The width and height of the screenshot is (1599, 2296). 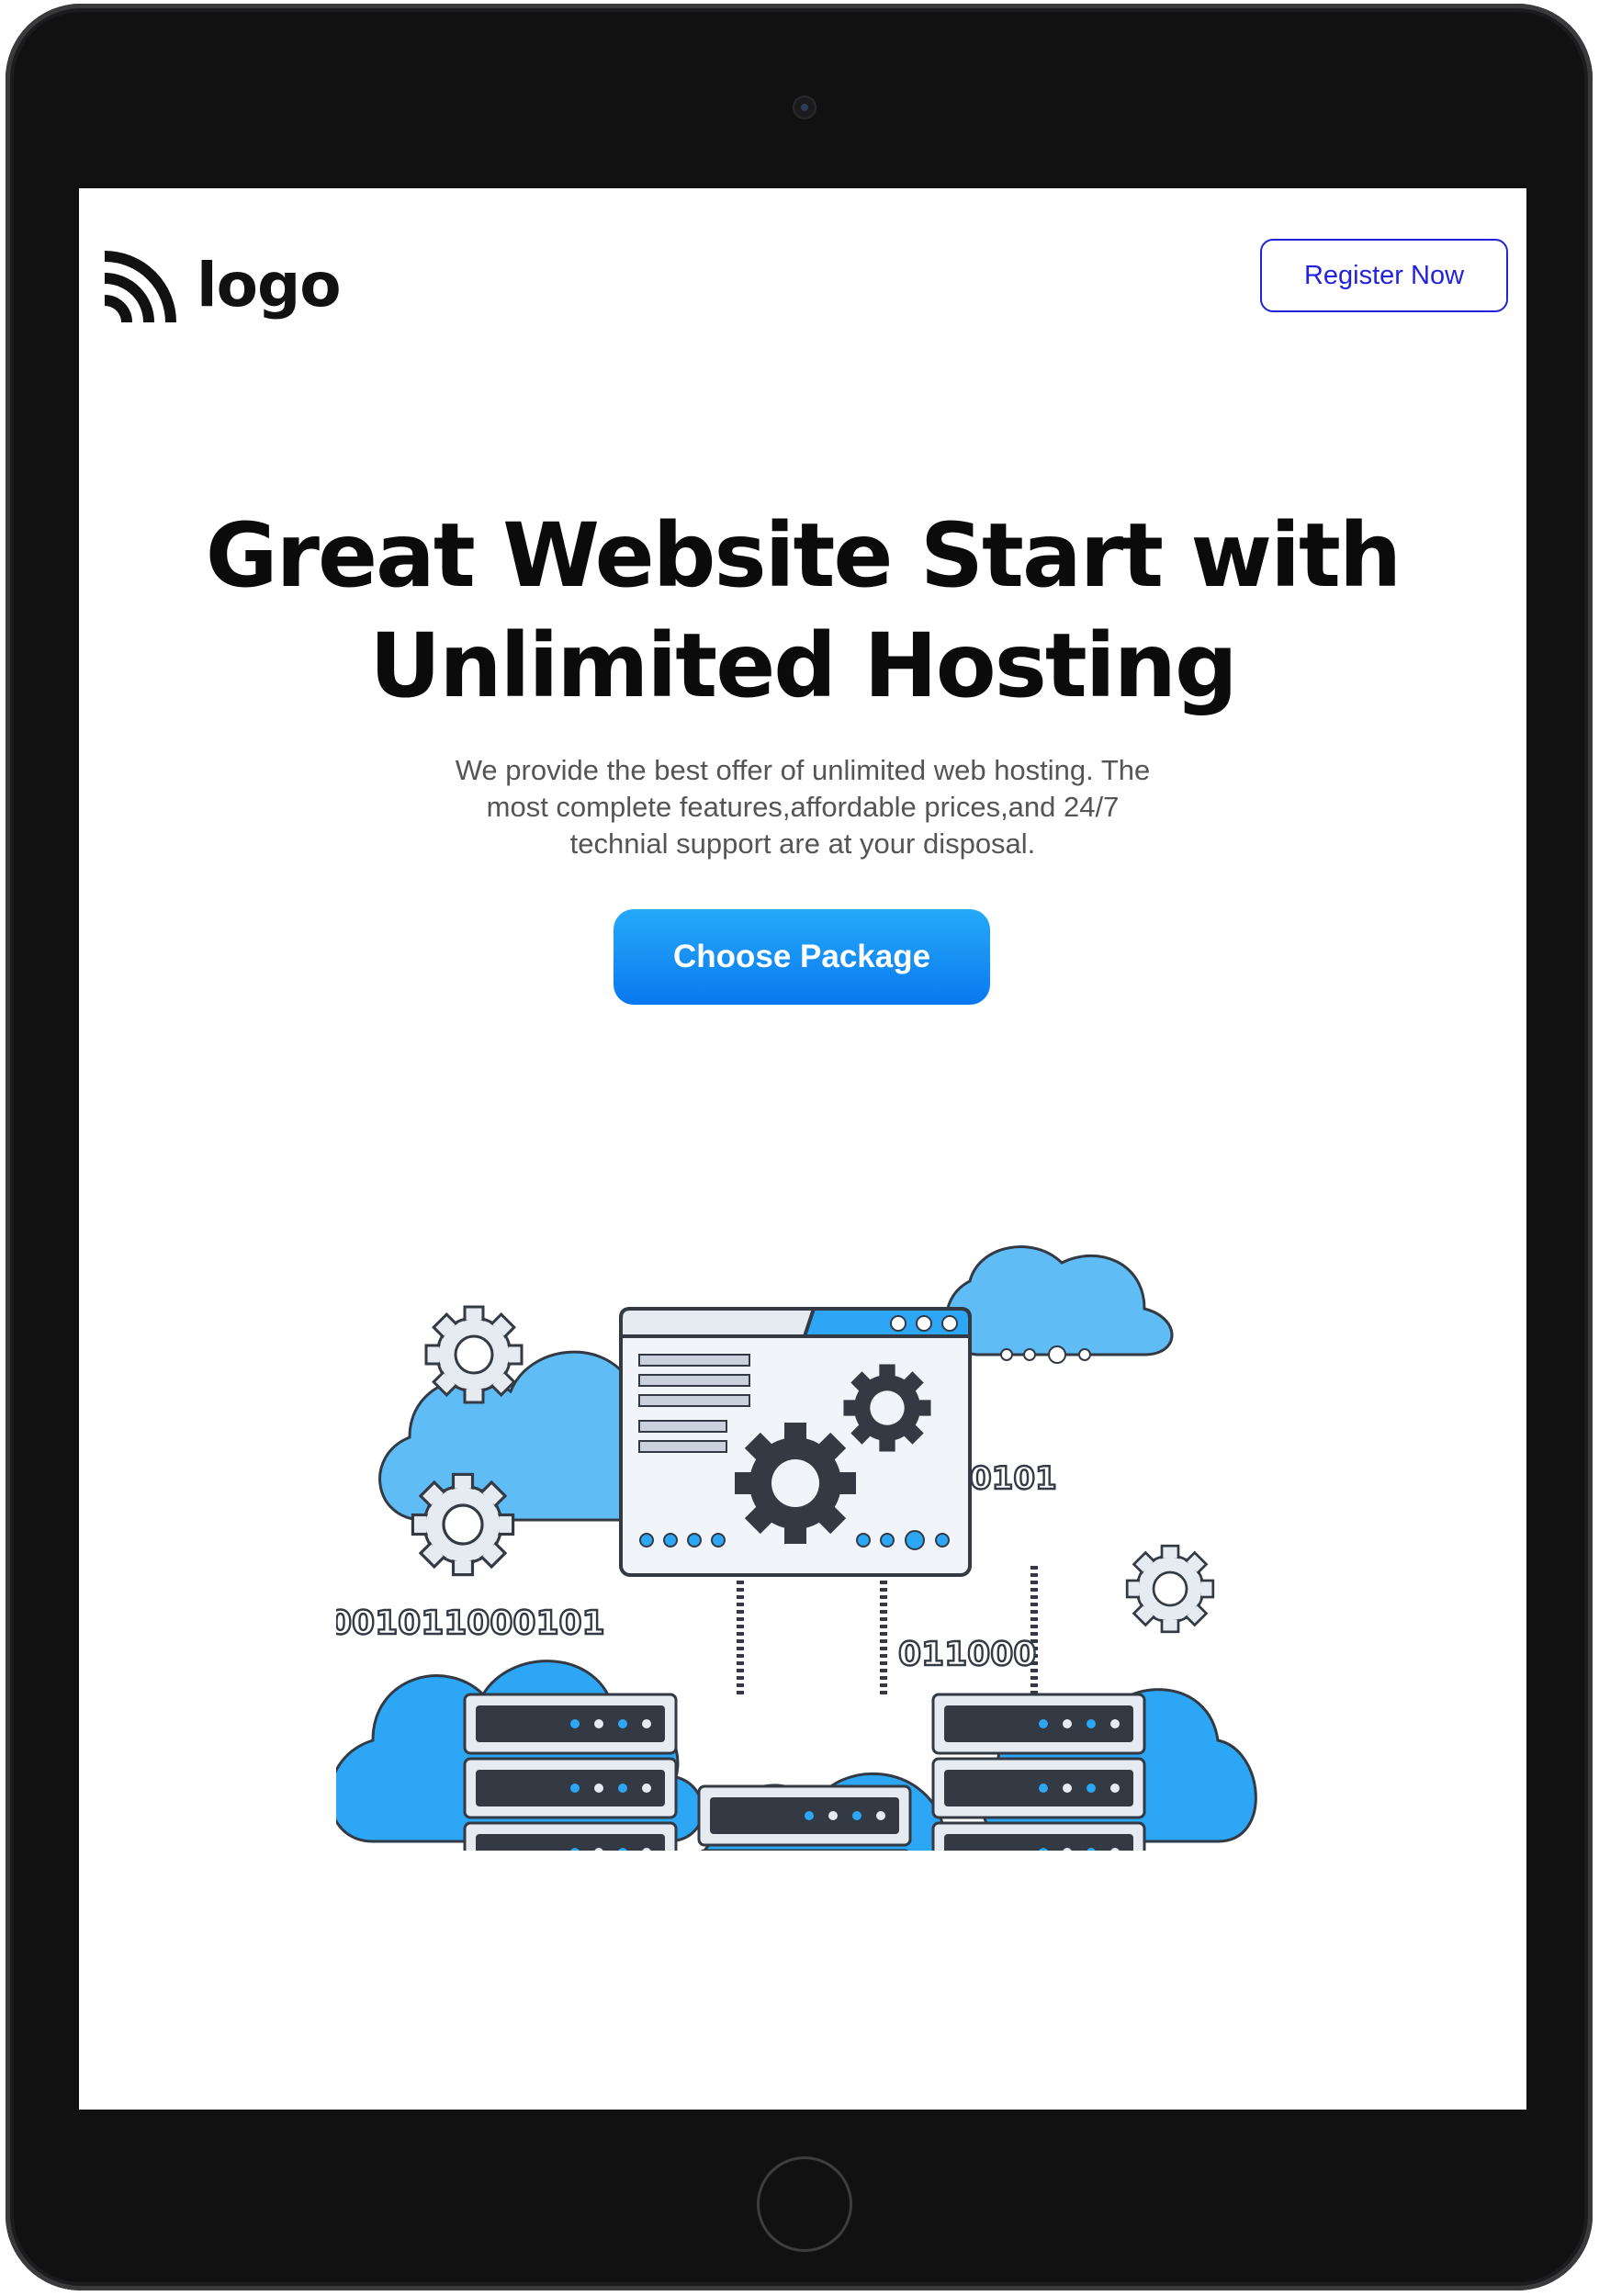 I want to click on logo-text: logo, so click(x=269, y=285).